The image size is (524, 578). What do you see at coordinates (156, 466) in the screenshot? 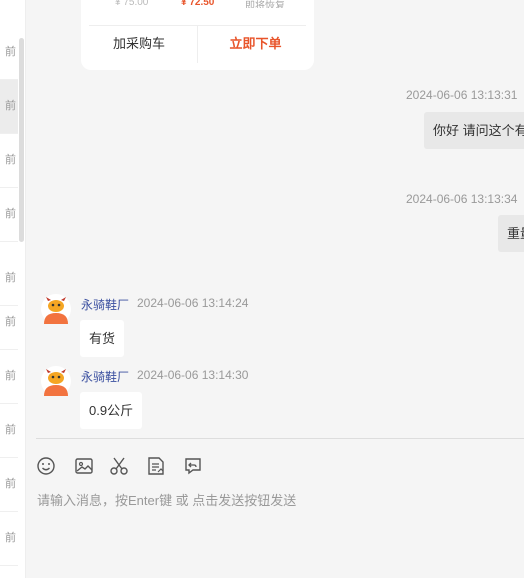
I see `order-icon` at bounding box center [156, 466].